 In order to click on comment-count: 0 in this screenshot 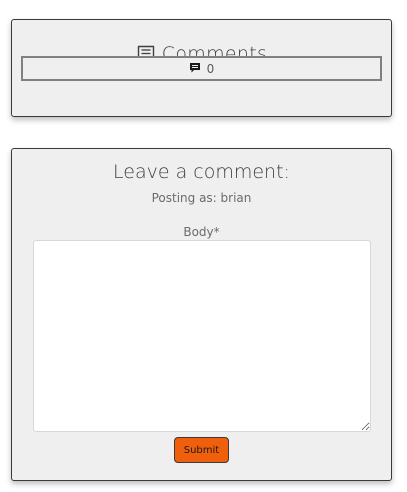, I will do `click(201, 68)`.